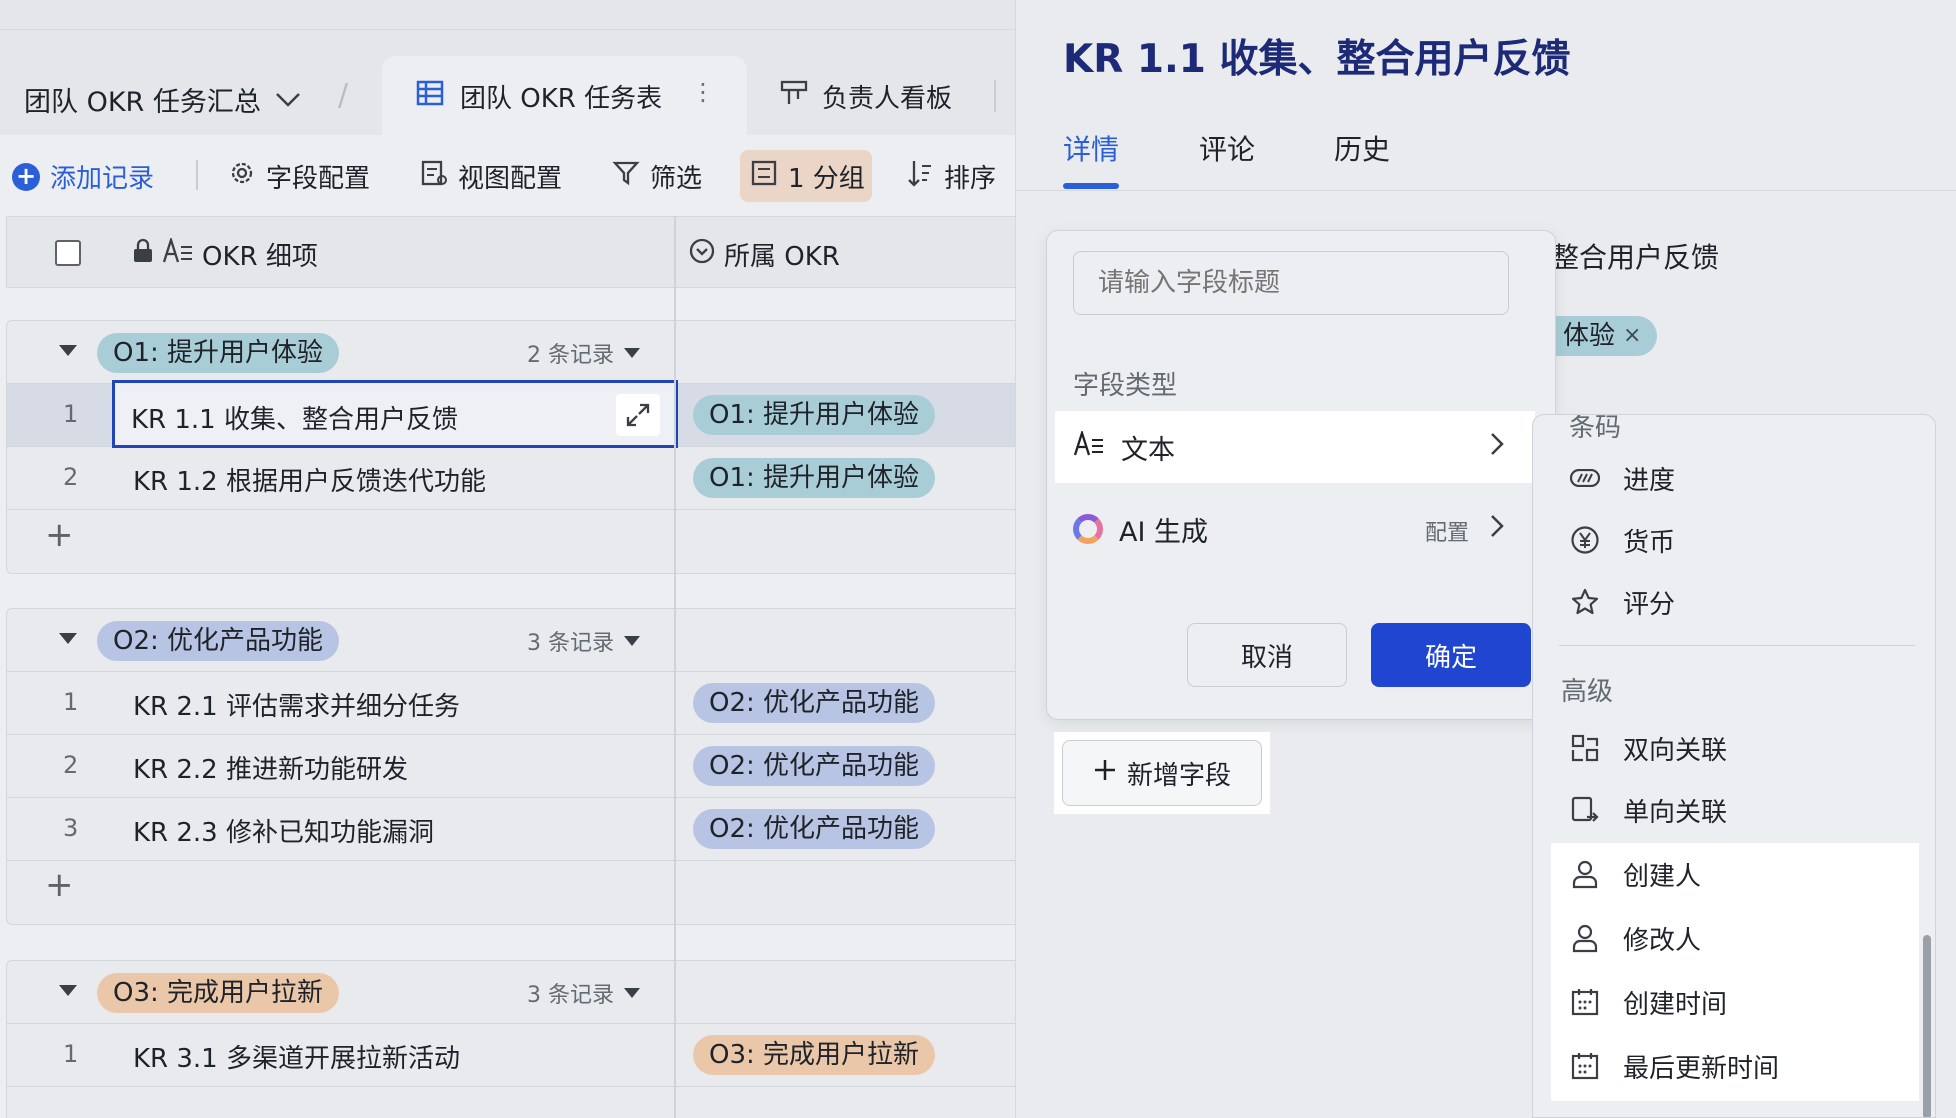 This screenshot has height=1118, width=1956. What do you see at coordinates (782, 257) in the screenshot?
I see `column-header-okr-label: 所属 OKR` at bounding box center [782, 257].